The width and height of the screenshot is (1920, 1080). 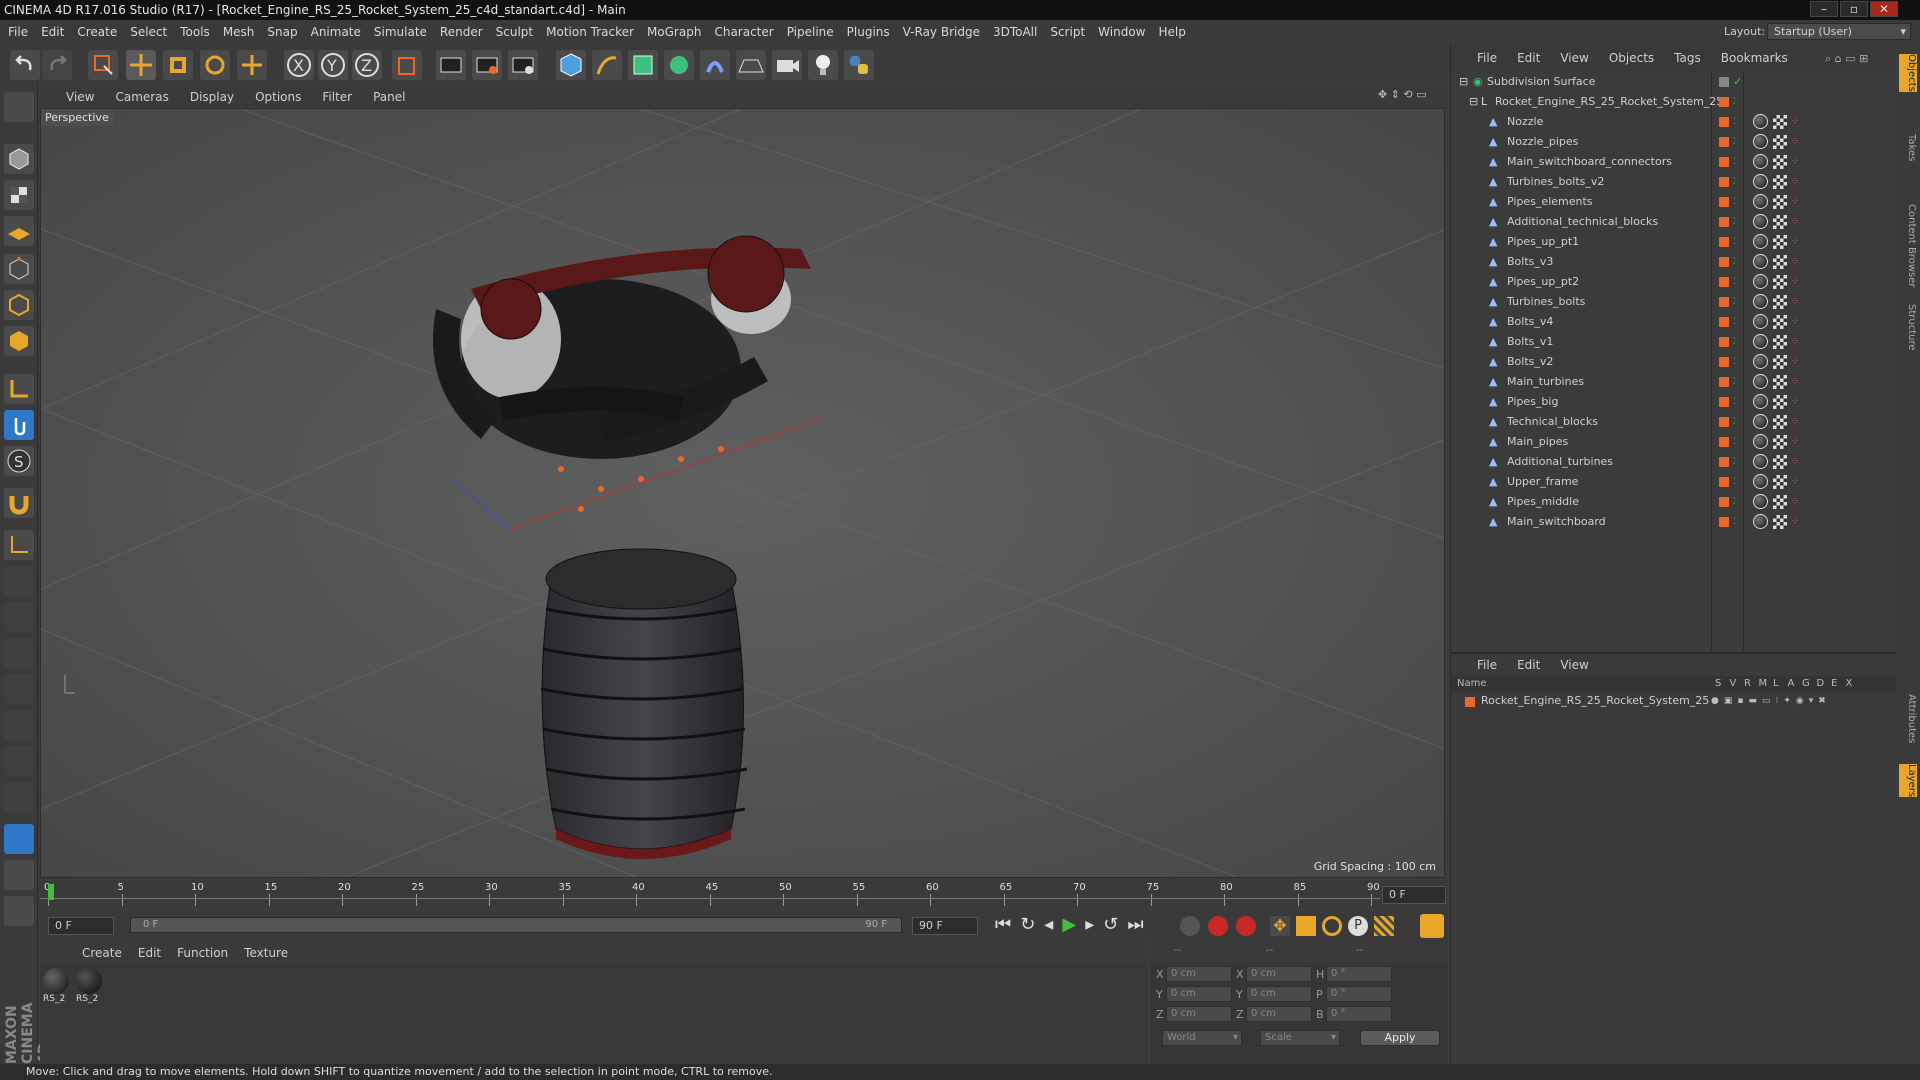 What do you see at coordinates (1674, 82) in the screenshot?
I see `object-row-root: ⊟ ◉ Subdivision Surface ✓` at bounding box center [1674, 82].